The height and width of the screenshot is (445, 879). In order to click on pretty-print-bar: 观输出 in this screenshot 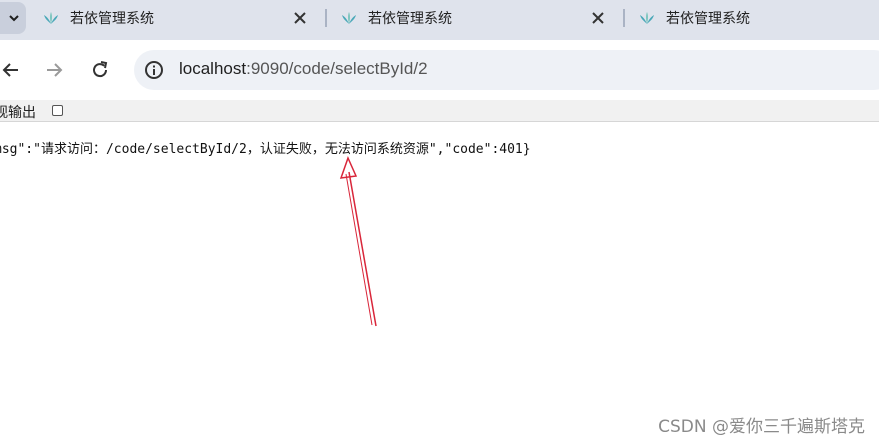, I will do `click(439, 111)`.